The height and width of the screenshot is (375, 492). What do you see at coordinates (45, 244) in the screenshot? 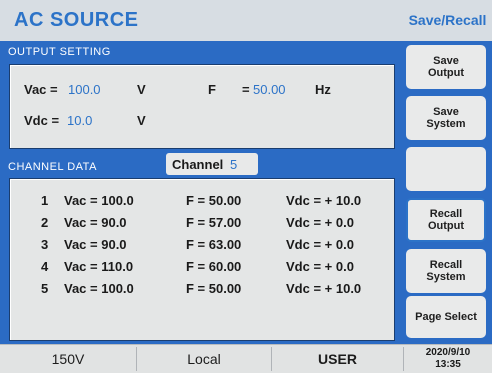
I see `row-number: 3` at bounding box center [45, 244].